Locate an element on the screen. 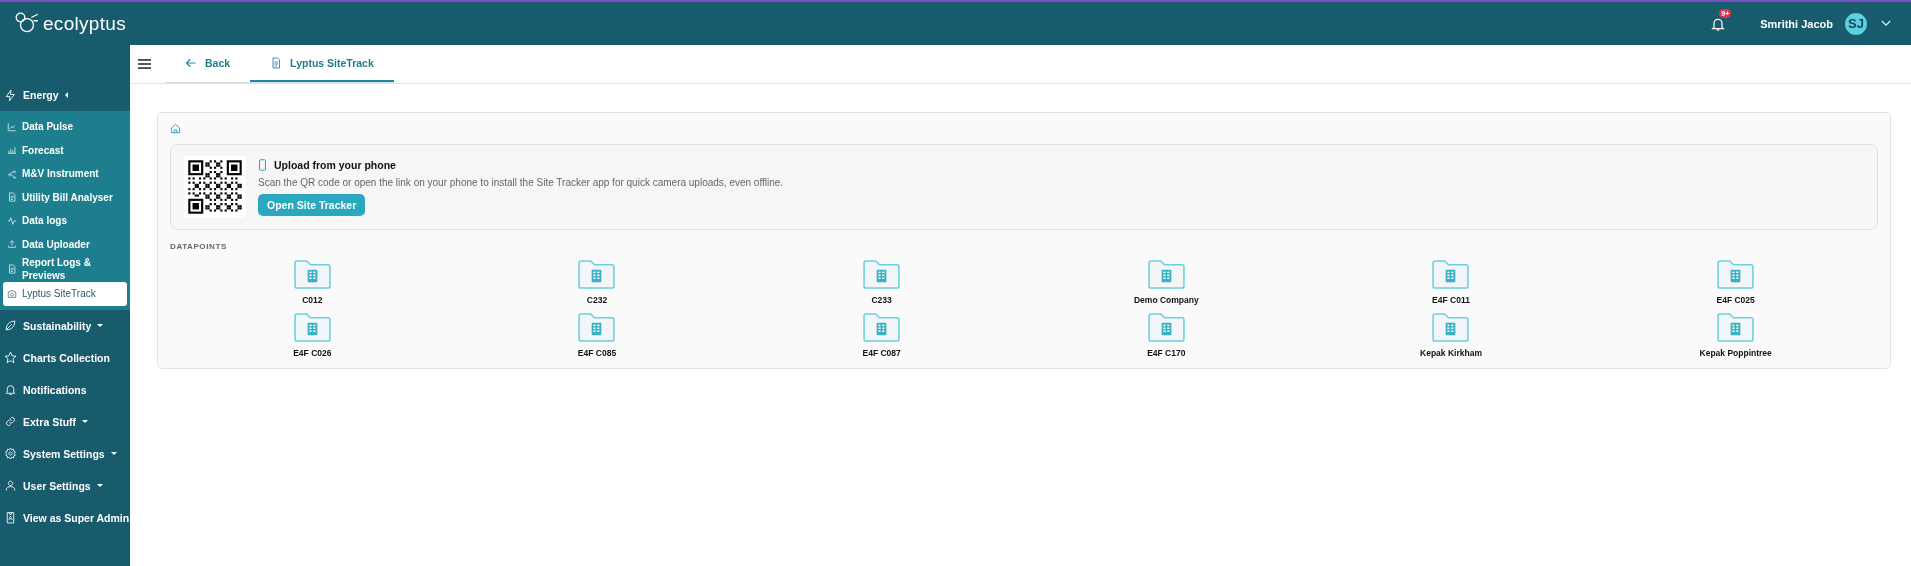 This screenshot has height=566, width=1911. datapoint-label: E4F C026 is located at coordinates (312, 353).